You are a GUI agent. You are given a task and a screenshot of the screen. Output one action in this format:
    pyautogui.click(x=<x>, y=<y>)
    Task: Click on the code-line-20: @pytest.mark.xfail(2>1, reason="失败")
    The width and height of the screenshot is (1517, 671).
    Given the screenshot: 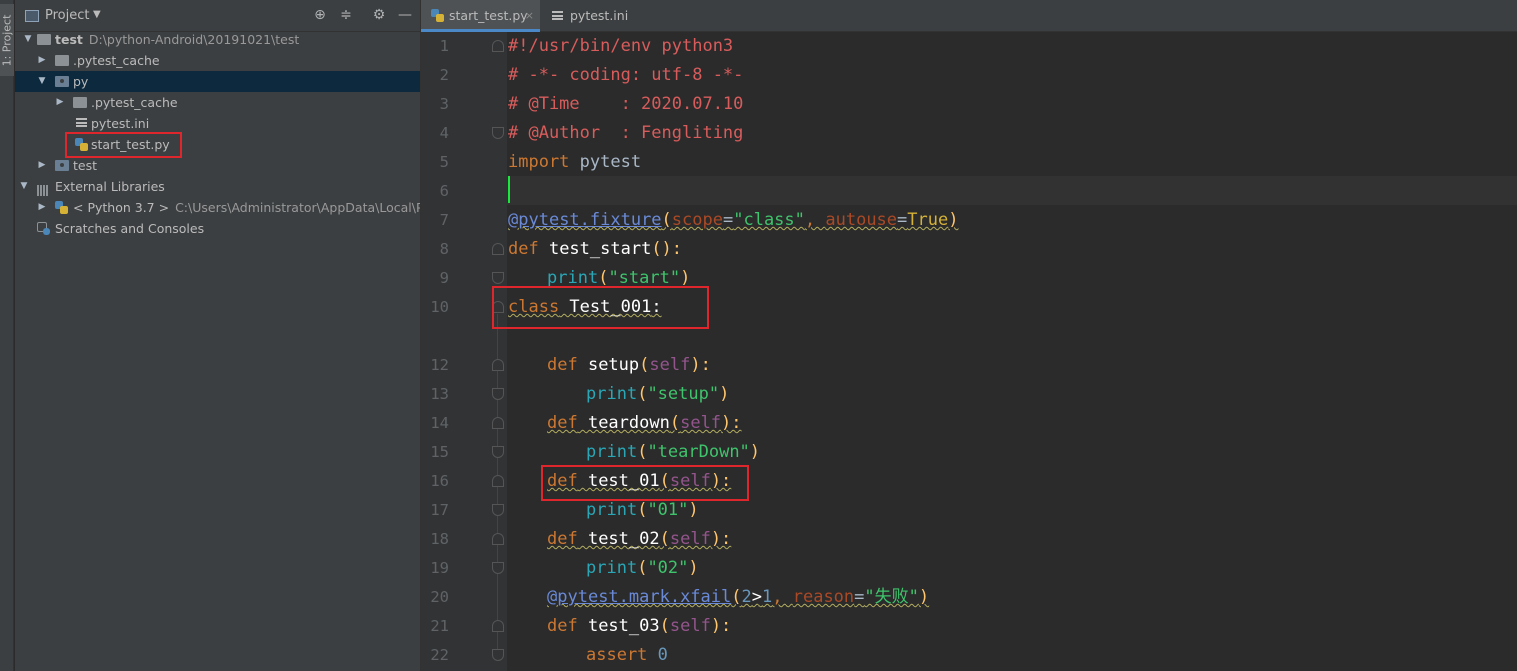 What is the action you would take?
    pyautogui.click(x=738, y=597)
    